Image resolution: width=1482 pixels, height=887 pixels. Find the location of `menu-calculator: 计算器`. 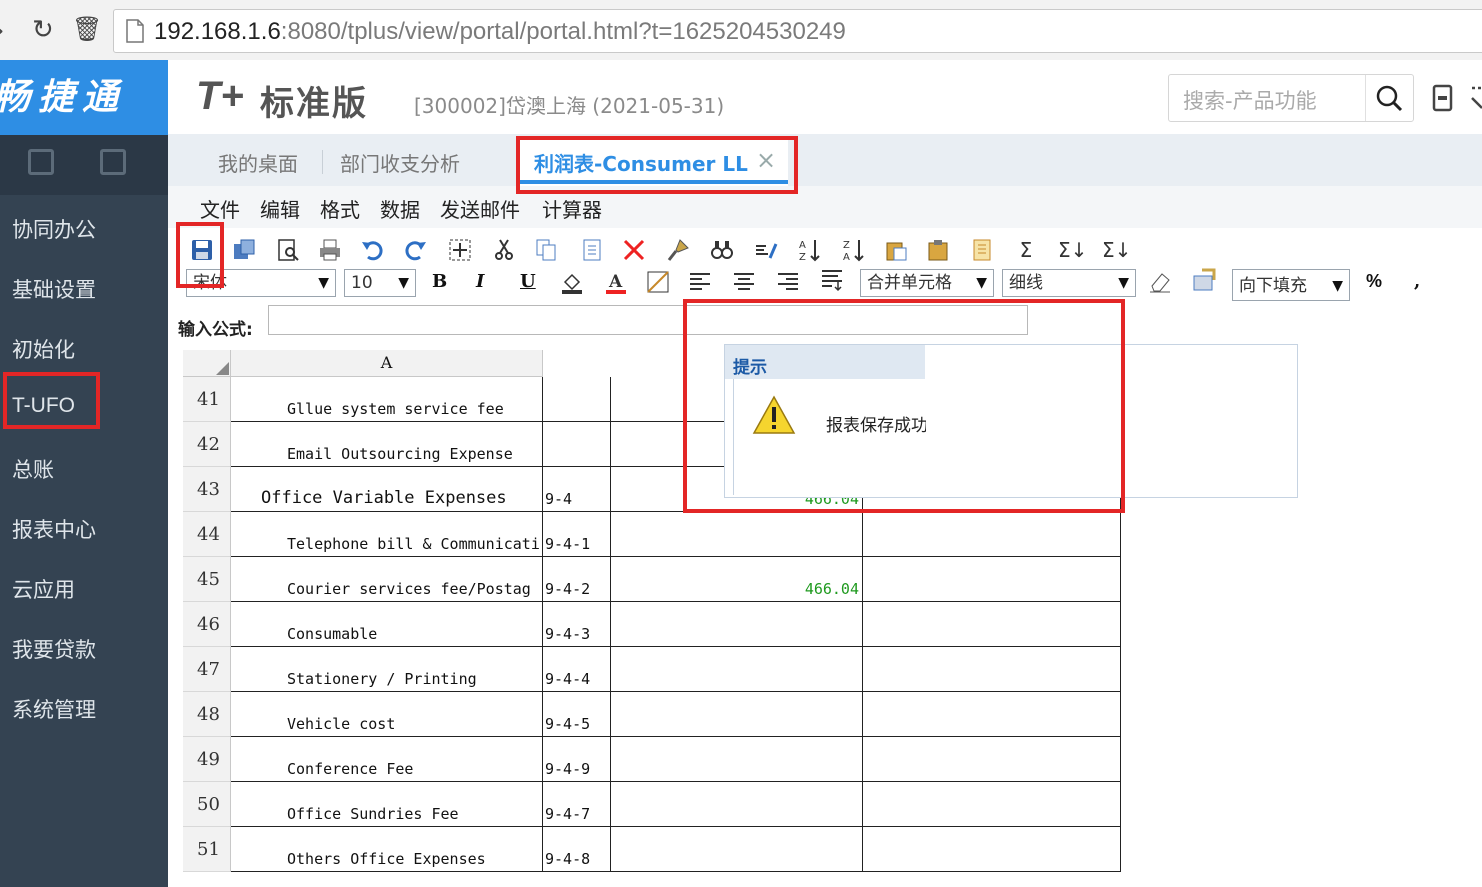

menu-calculator: 计算器 is located at coordinates (572, 208).